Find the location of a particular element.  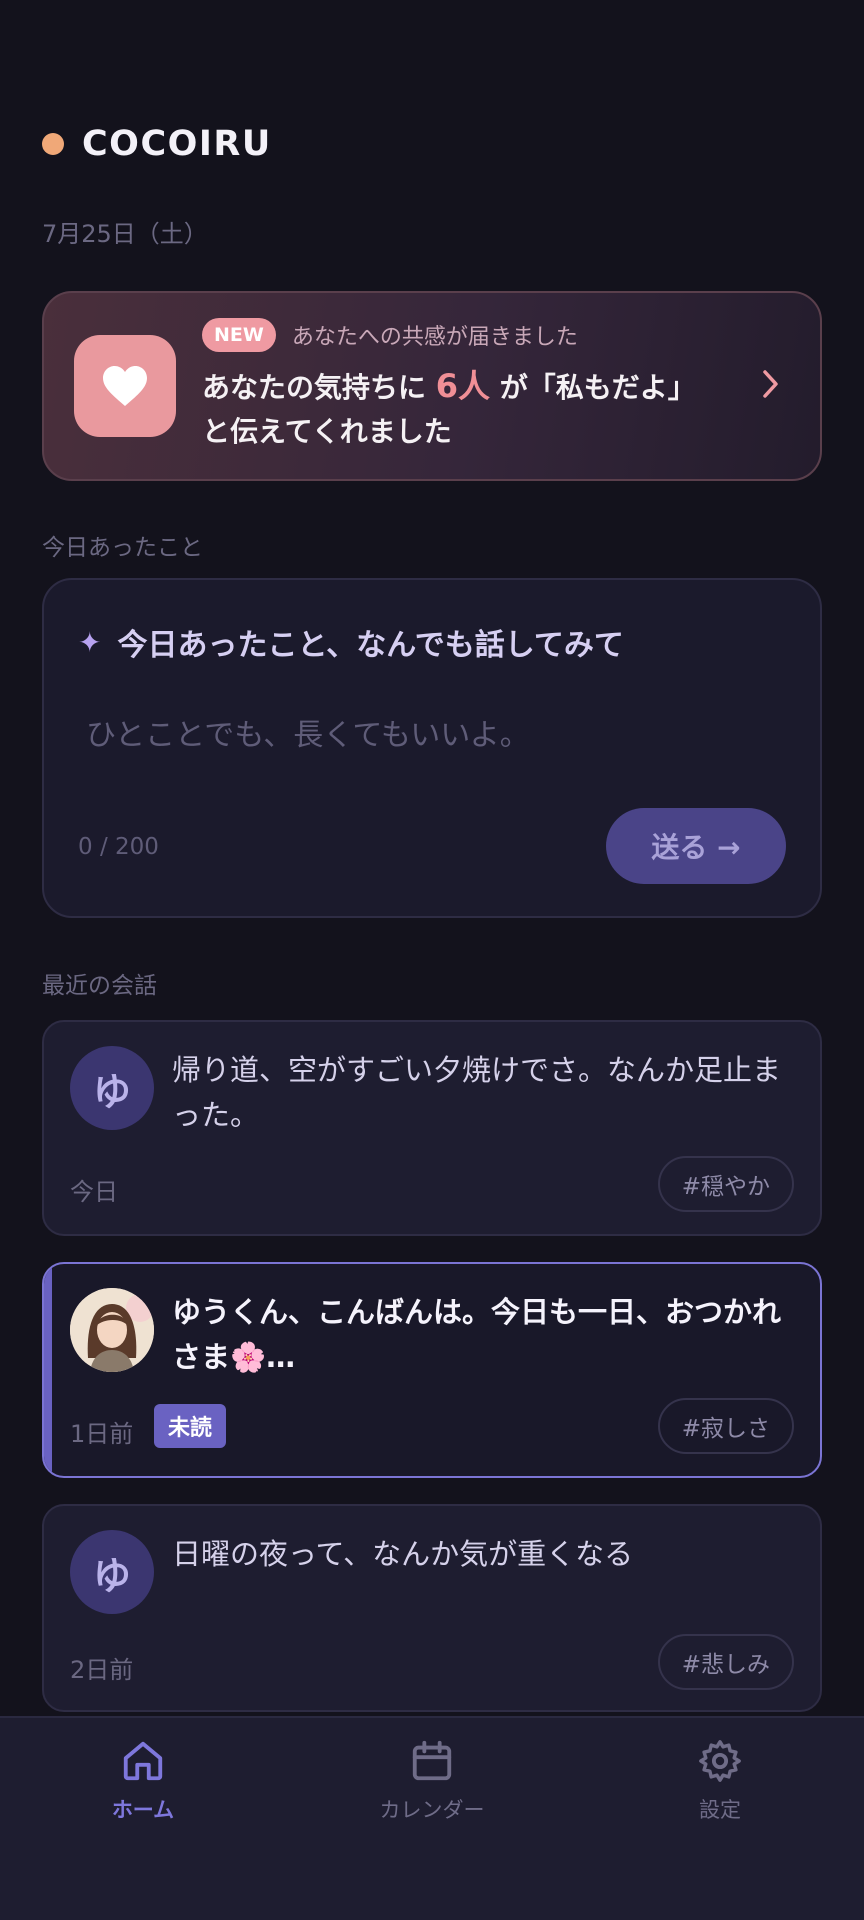

tab-calendar: カレンダー is located at coordinates (432, 1781).